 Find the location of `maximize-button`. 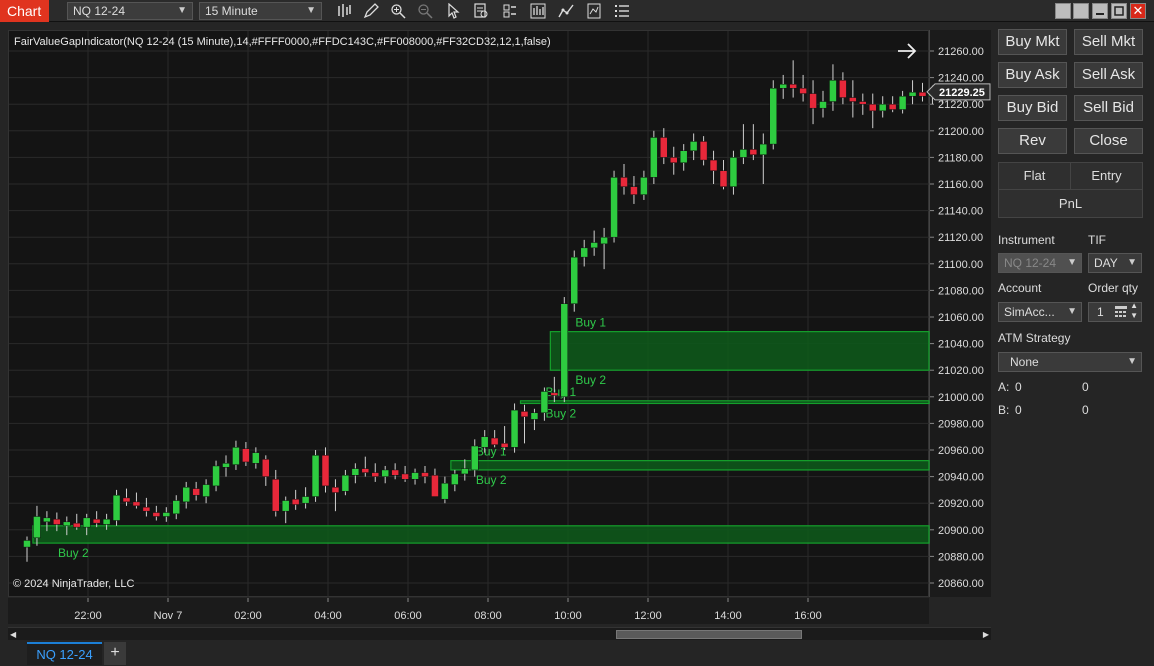

maximize-button is located at coordinates (1119, 11).